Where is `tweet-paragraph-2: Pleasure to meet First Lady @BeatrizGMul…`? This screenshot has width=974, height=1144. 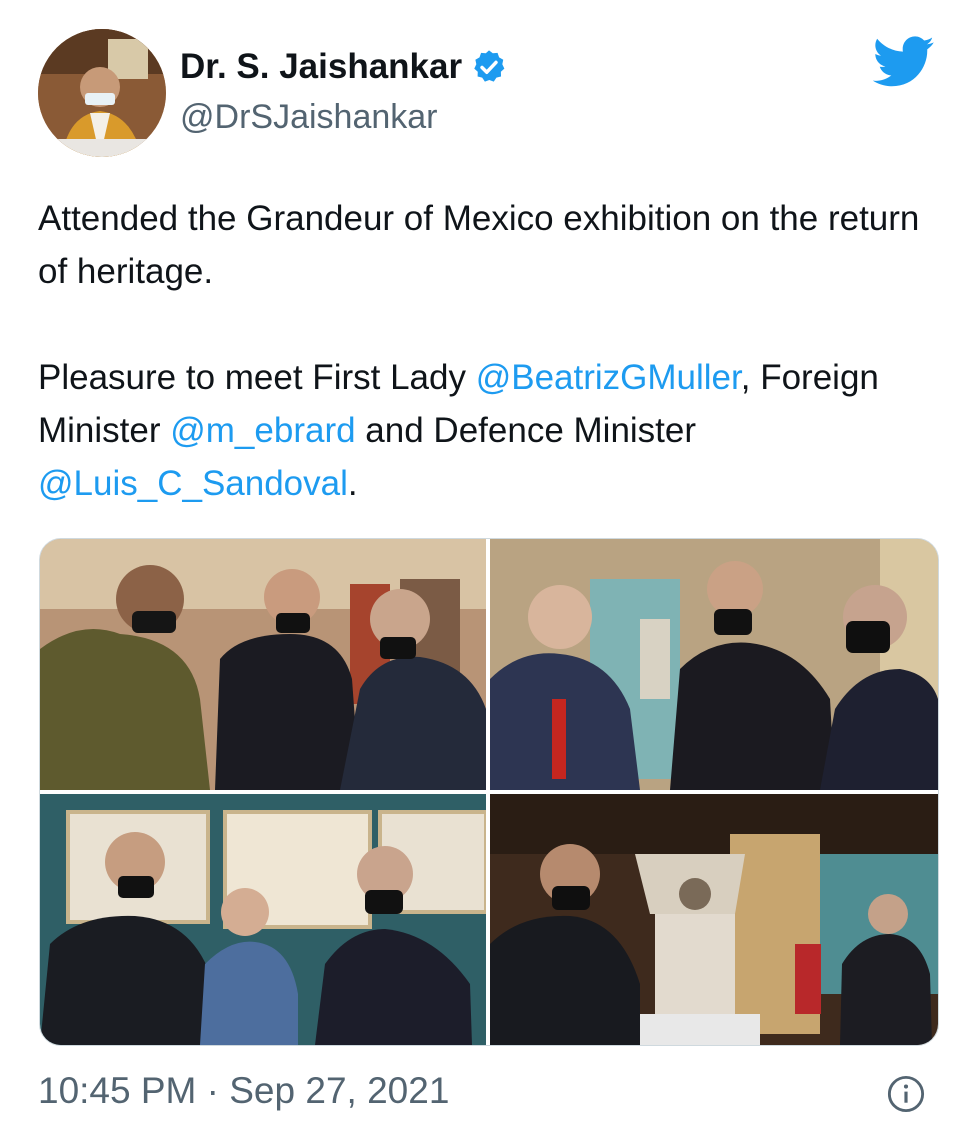 tweet-paragraph-2: Pleasure to meet First Lady @BeatrizGMul… is located at coordinates (488, 430).